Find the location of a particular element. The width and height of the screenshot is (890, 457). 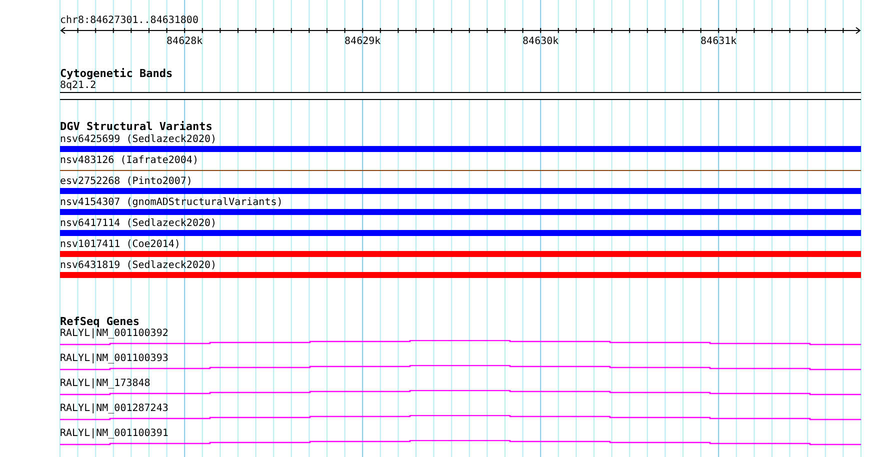

variant-label: nsv6417114 (Sedlazeck2020) is located at coordinates (139, 223).